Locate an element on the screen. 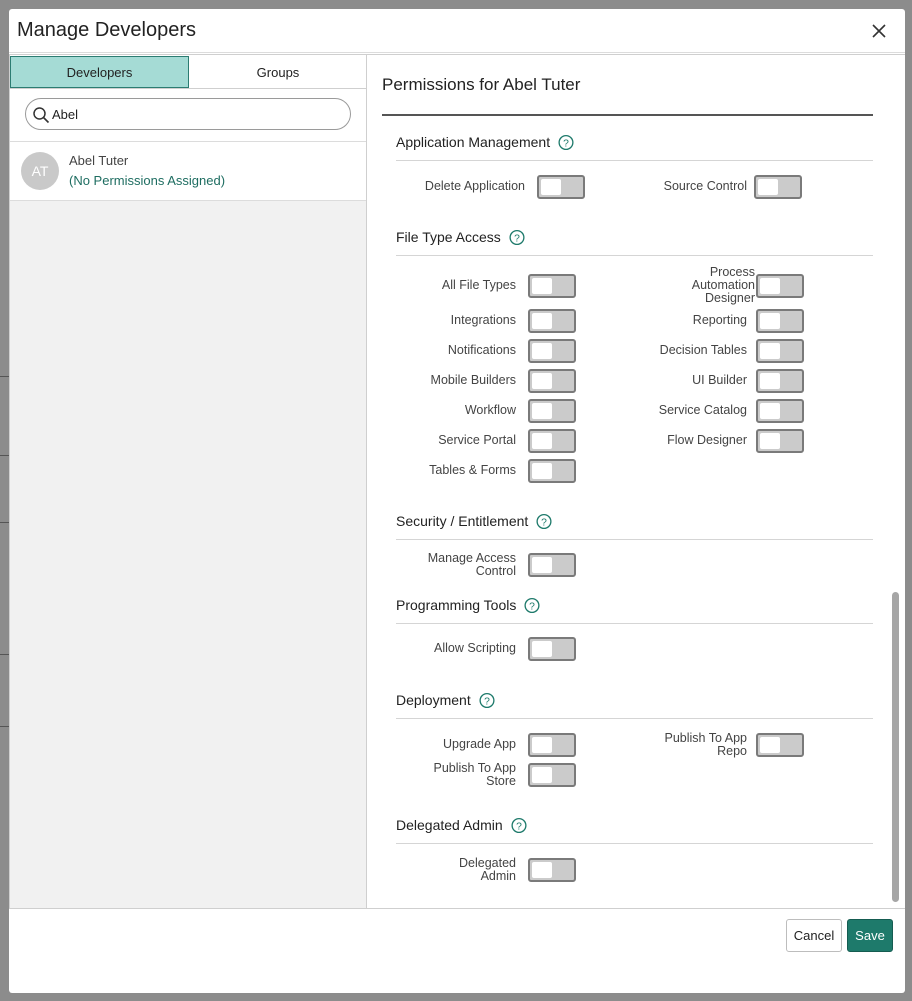 The height and width of the screenshot is (1001, 912). toggle-reporting is located at coordinates (780, 321).